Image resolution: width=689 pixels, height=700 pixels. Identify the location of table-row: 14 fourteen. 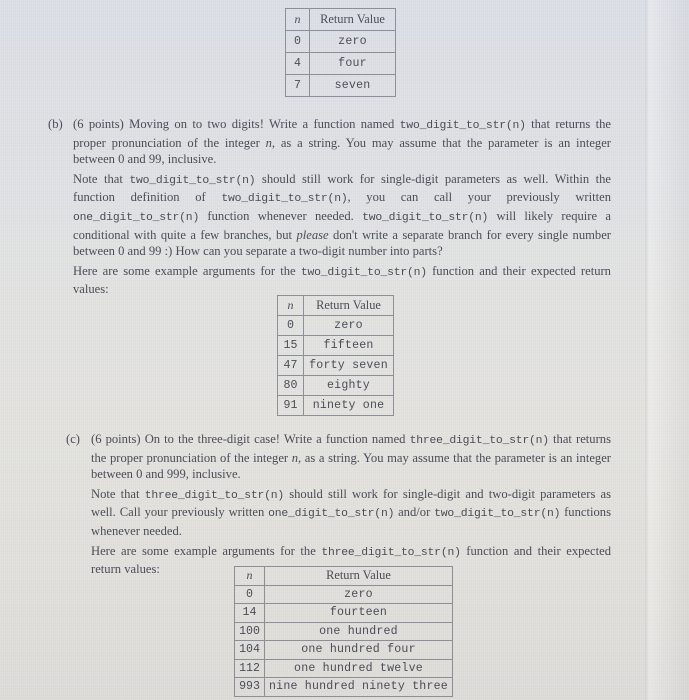
(343, 613).